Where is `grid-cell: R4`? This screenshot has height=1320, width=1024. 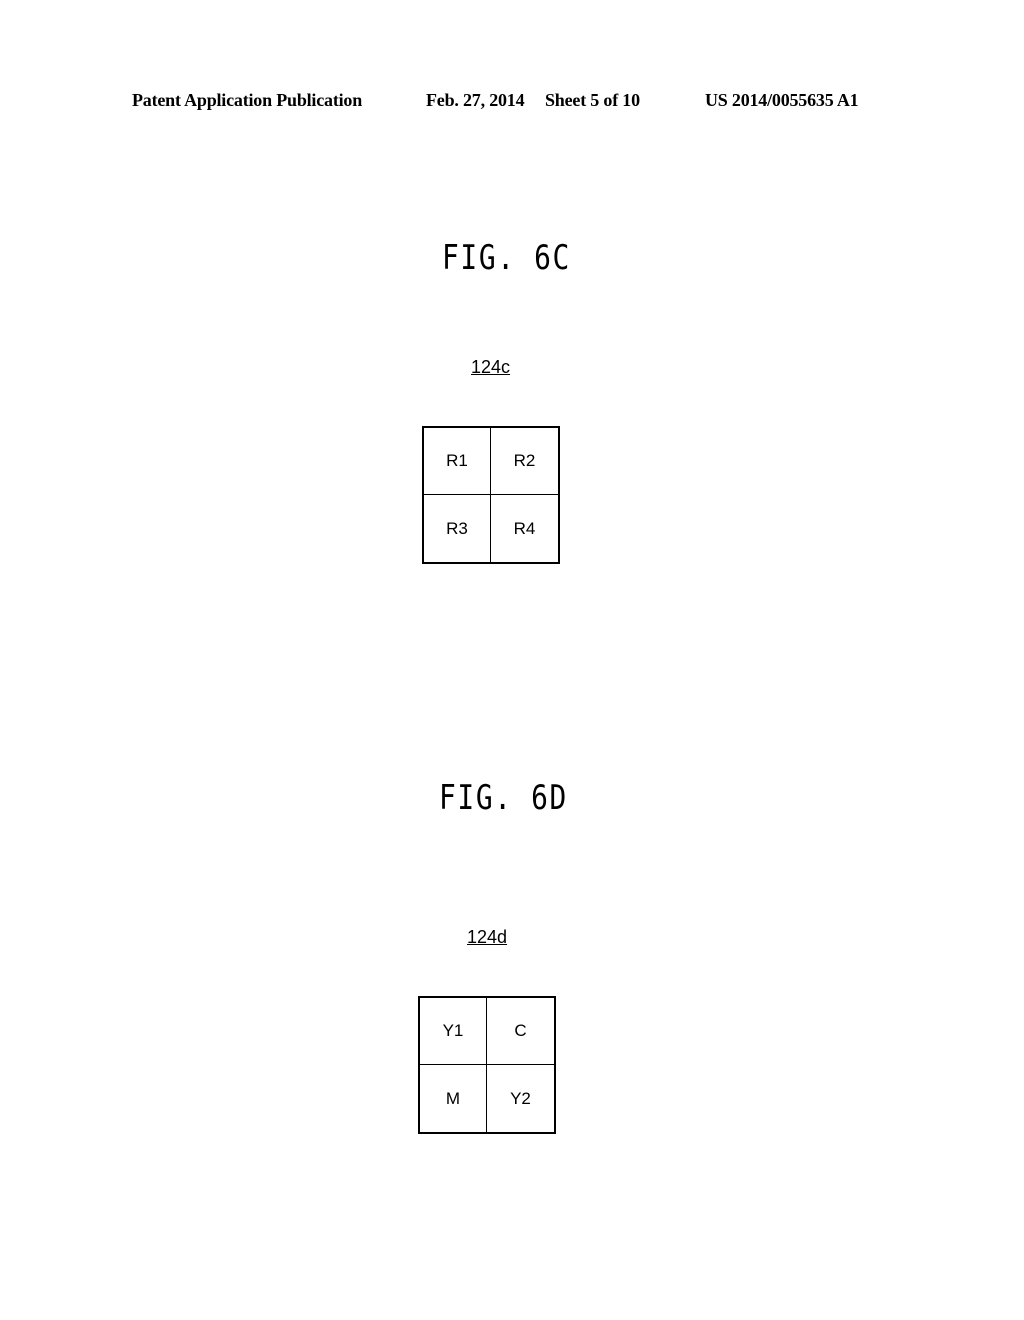 grid-cell: R4 is located at coordinates (524, 528).